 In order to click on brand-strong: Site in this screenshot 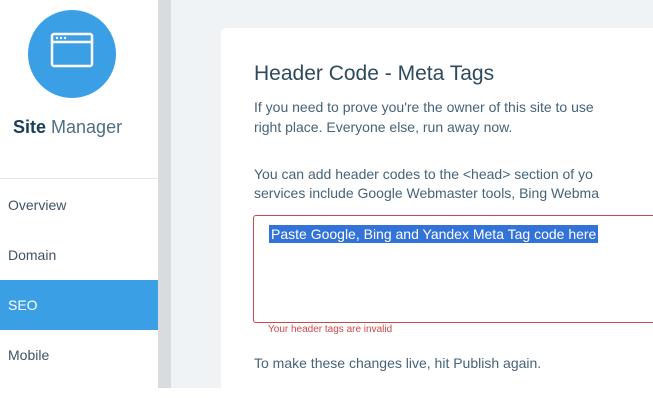, I will do `click(30, 127)`.